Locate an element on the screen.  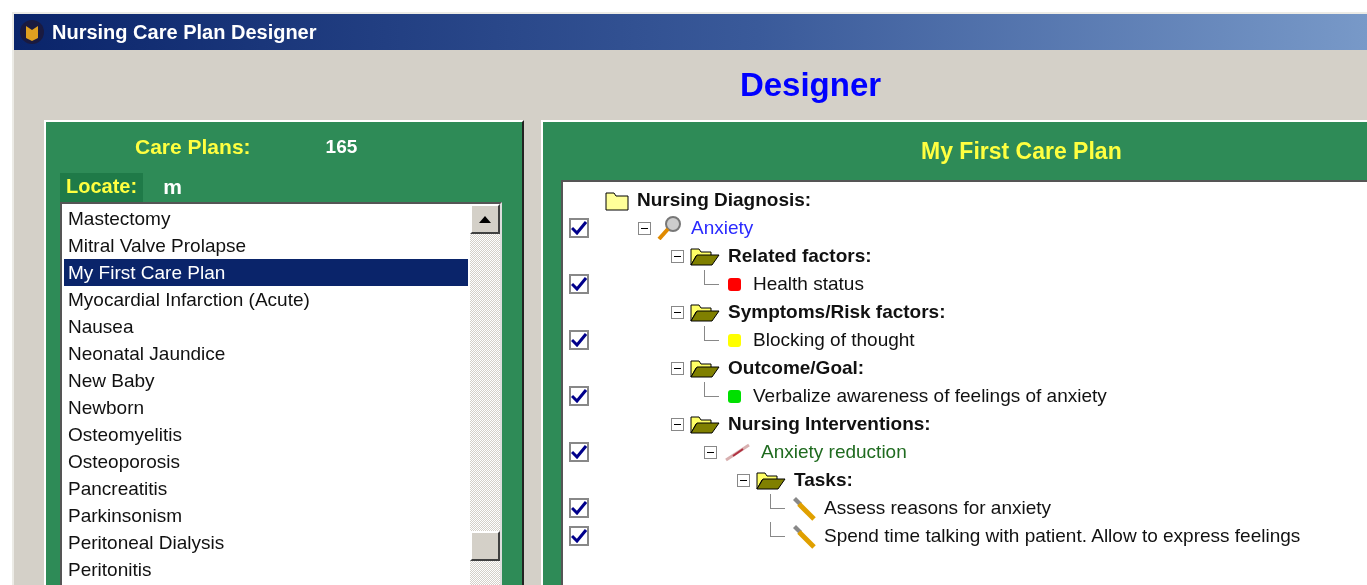
tree-label: Symptoms/Risk factors: is located at coordinates (837, 312).